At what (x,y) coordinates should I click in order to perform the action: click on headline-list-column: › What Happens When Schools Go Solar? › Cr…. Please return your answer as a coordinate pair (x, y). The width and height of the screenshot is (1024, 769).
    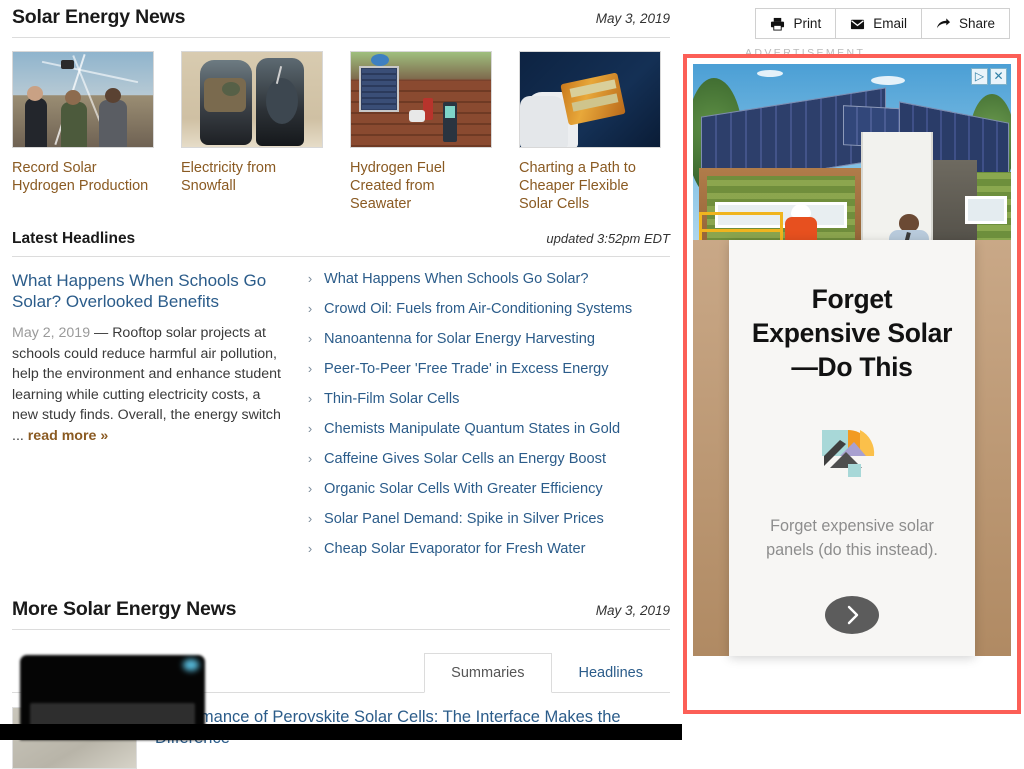
    Looking at the image, I should click on (488, 420).